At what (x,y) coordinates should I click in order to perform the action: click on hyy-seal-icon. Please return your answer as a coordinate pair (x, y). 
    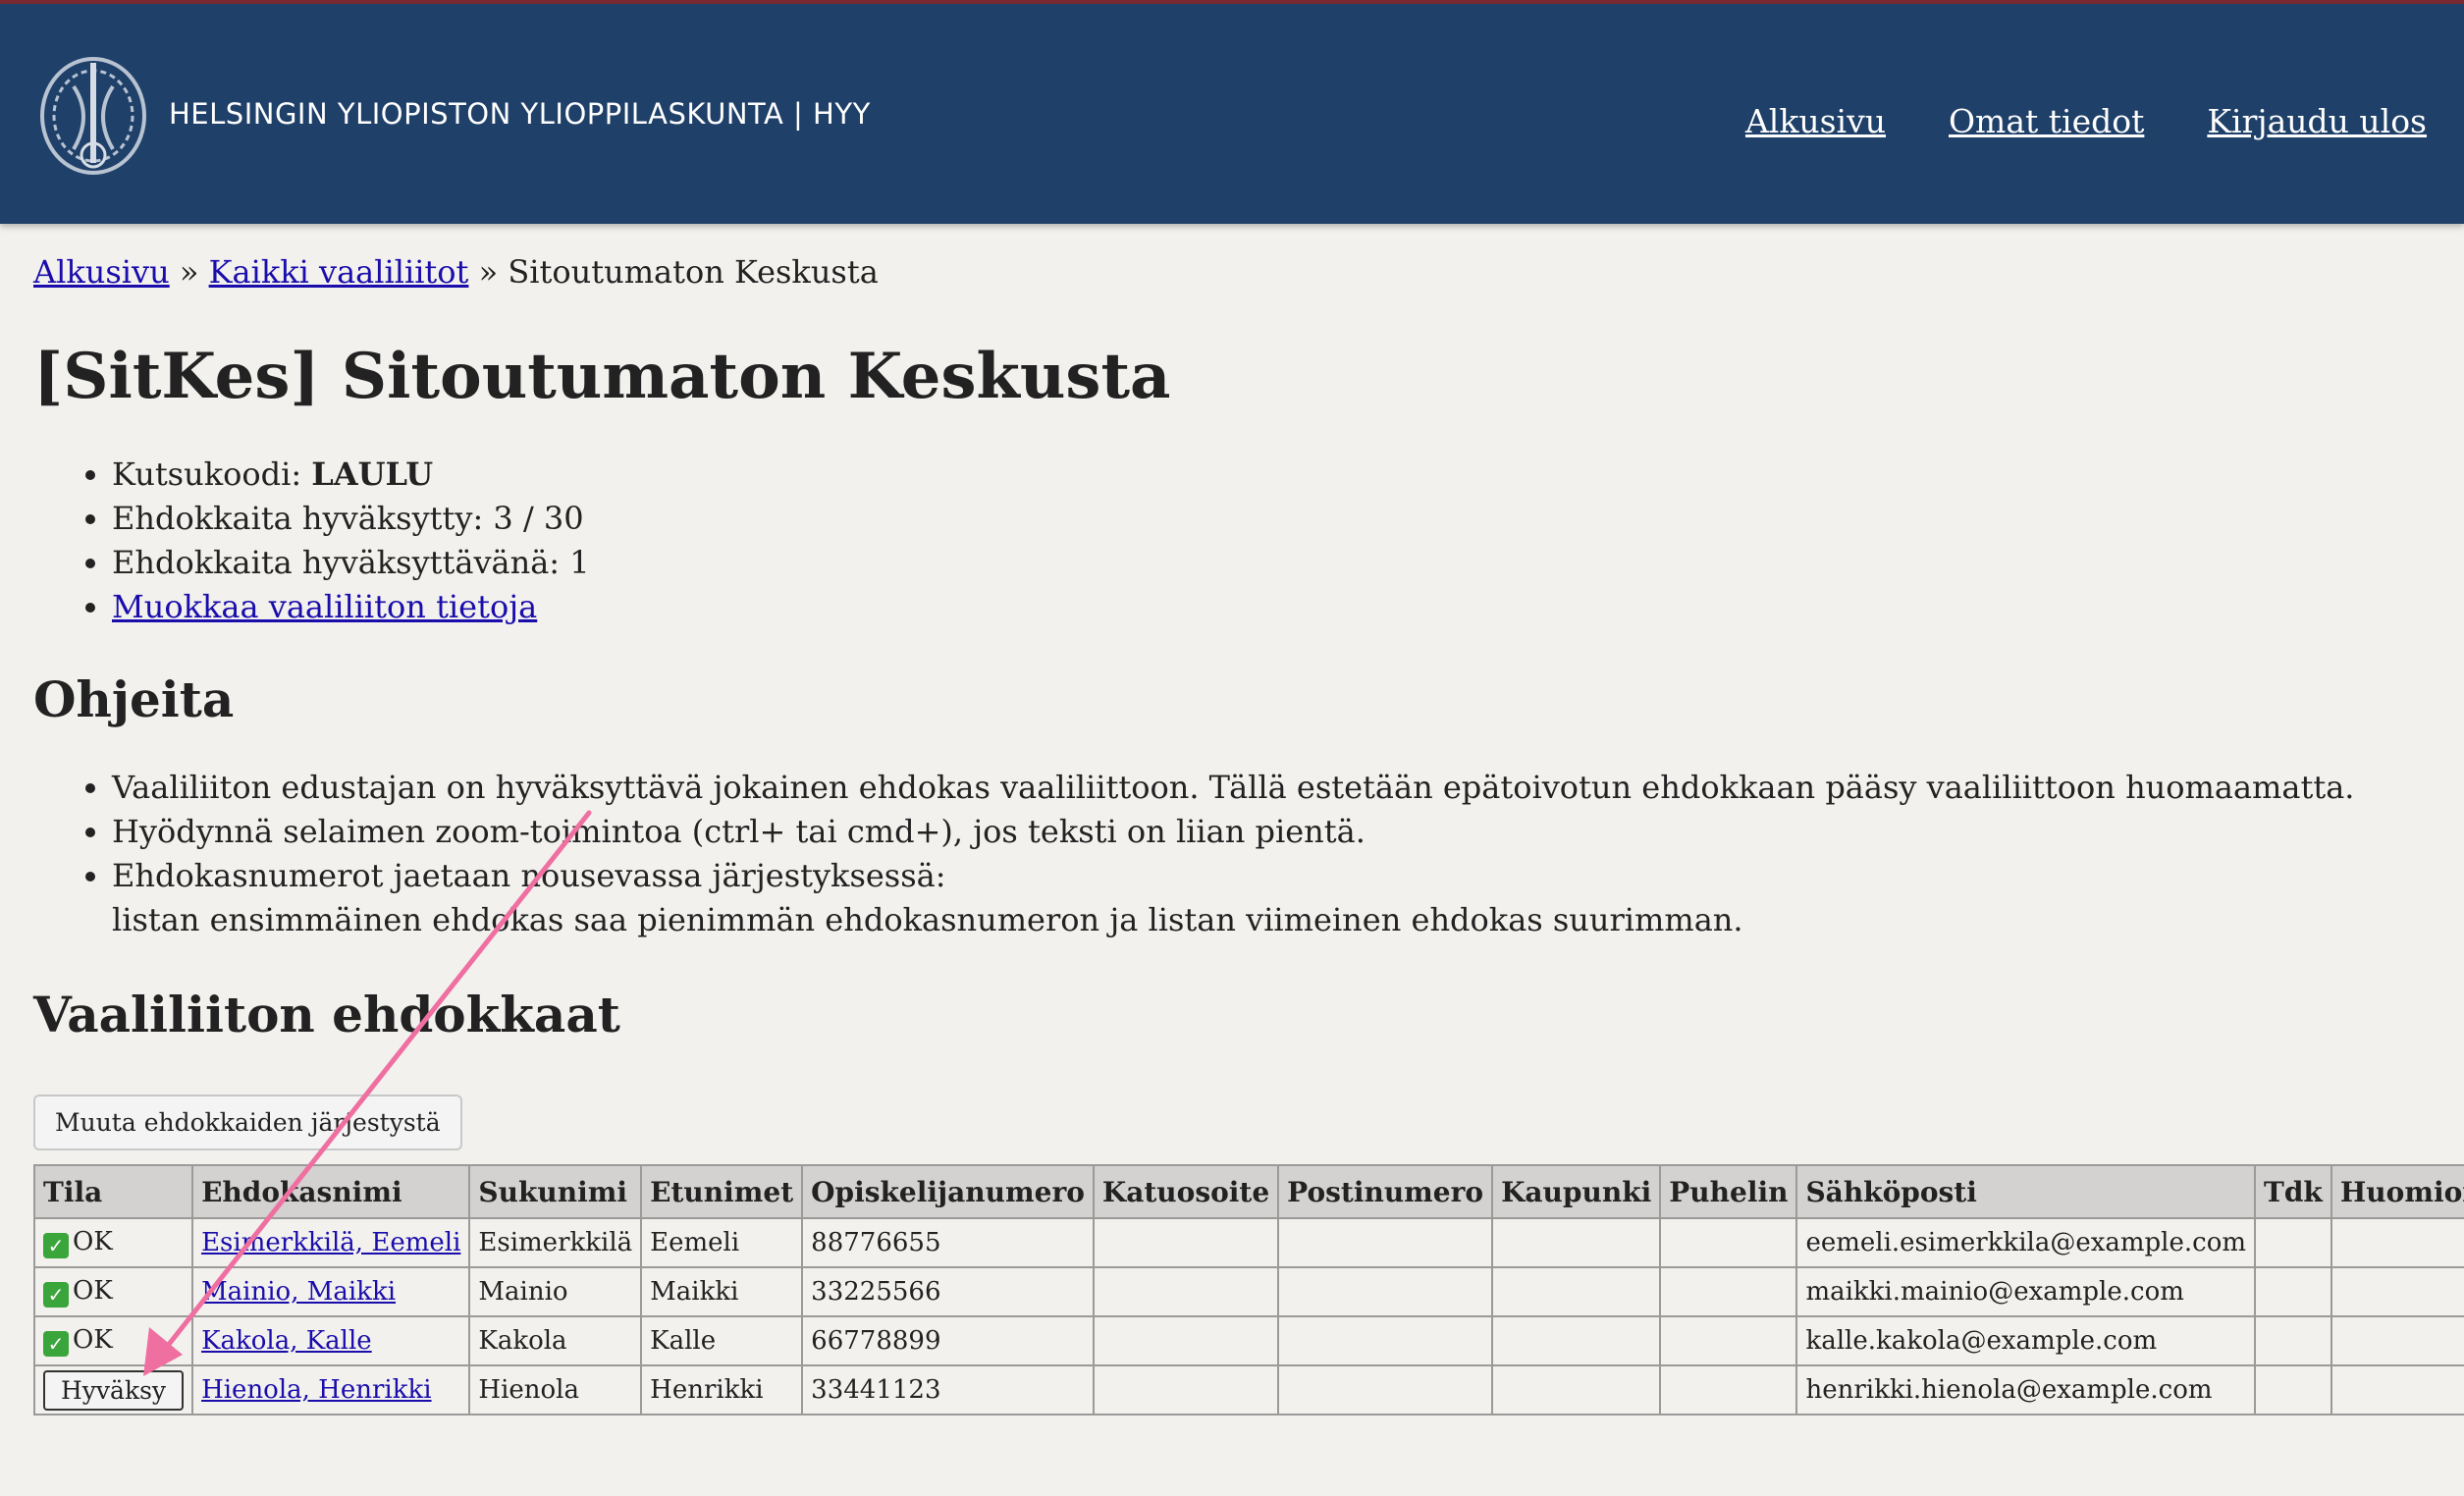
    Looking at the image, I should click on (93, 116).